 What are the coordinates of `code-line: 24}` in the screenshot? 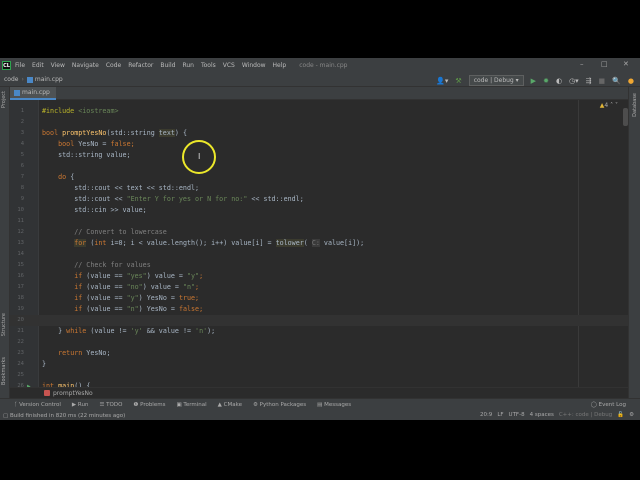 It's located at (319, 364).